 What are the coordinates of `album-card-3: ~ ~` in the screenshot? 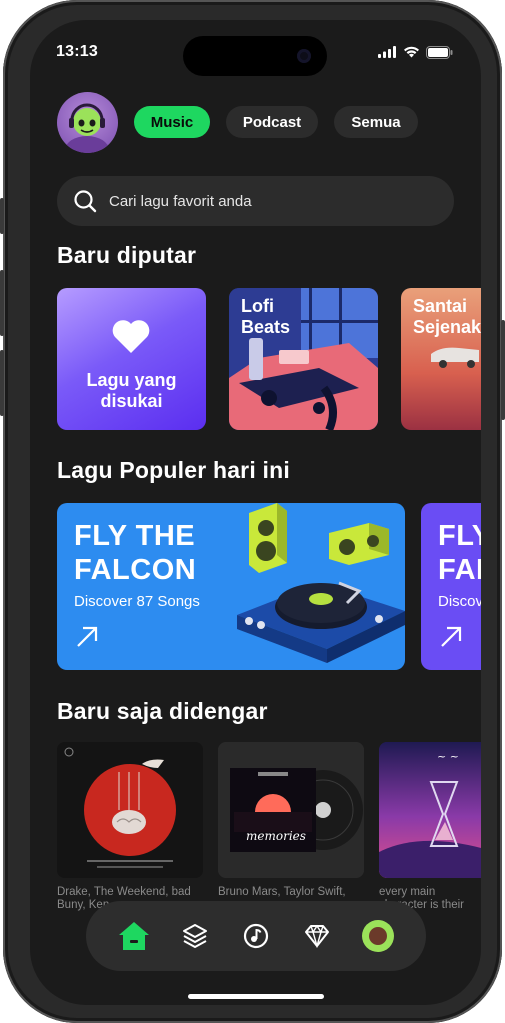 It's located at (430, 810).